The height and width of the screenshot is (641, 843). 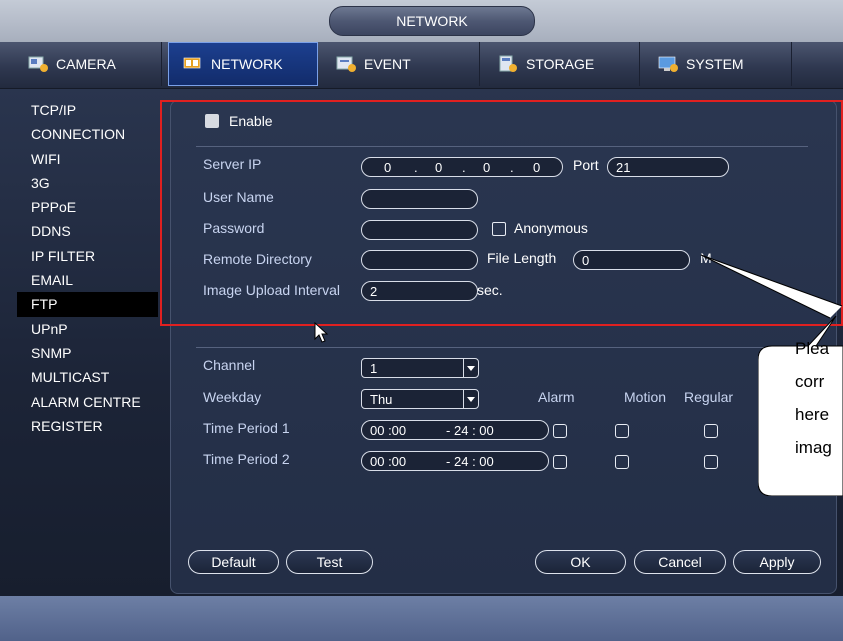 I want to click on sidebar-item-email: EMAIL, so click(x=90, y=280).